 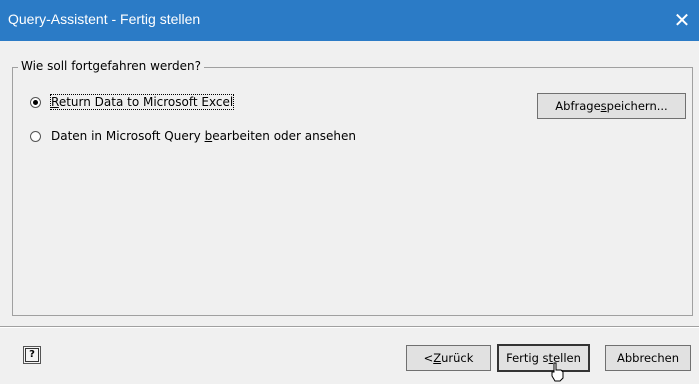 I want to click on help-button: ?, so click(x=32, y=355).